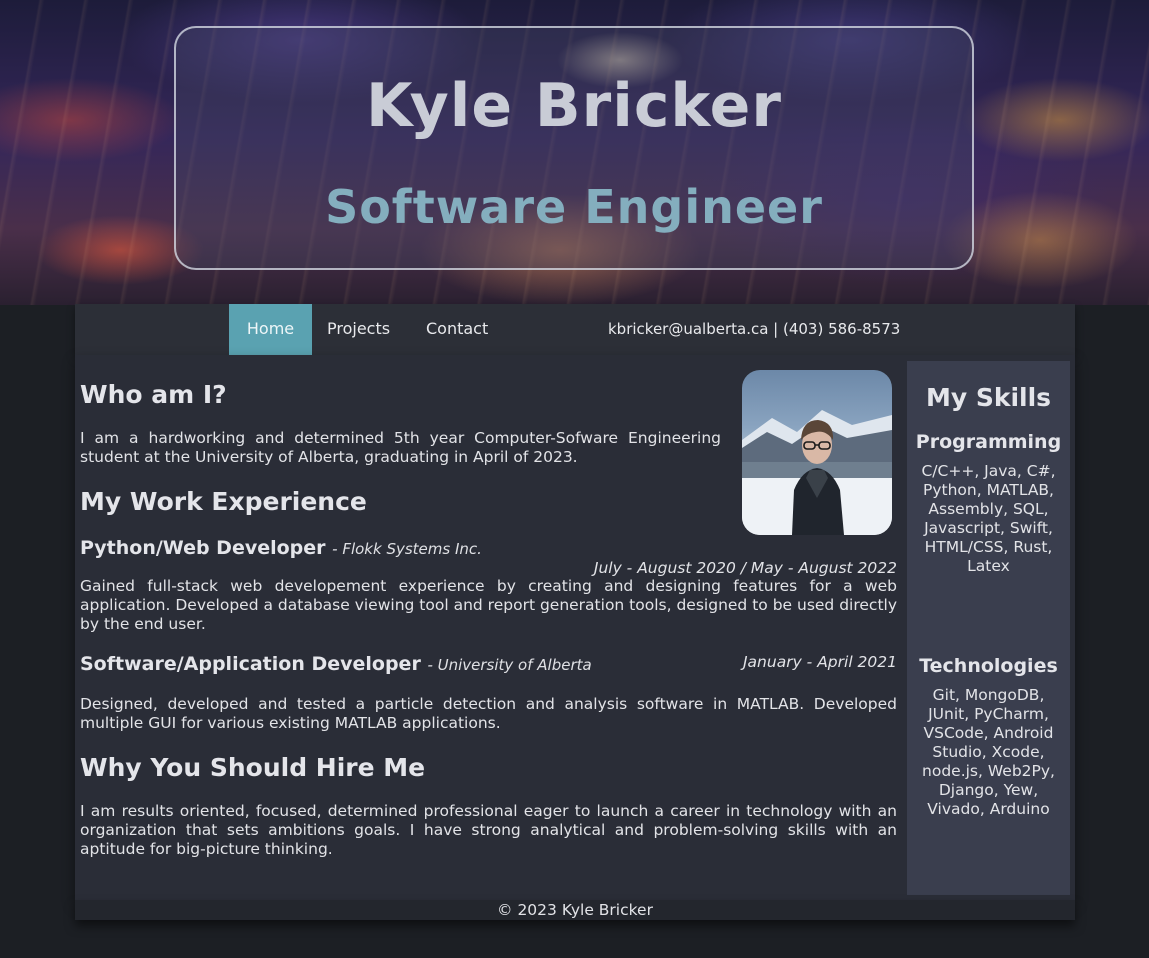 The width and height of the screenshot is (1149, 958). Describe the element at coordinates (253, 767) in the screenshot. I see `hire-heading: Why You Should Hire Me` at that location.